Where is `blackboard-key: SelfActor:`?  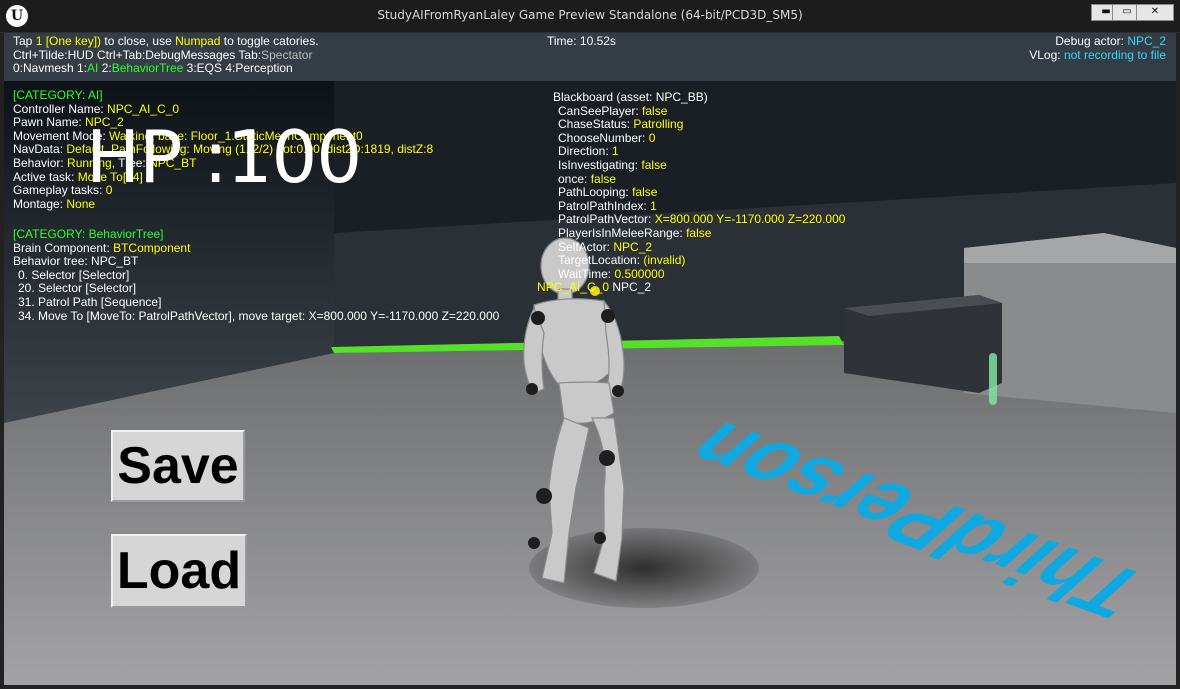
blackboard-key: SelfActor: is located at coordinates (586, 246).